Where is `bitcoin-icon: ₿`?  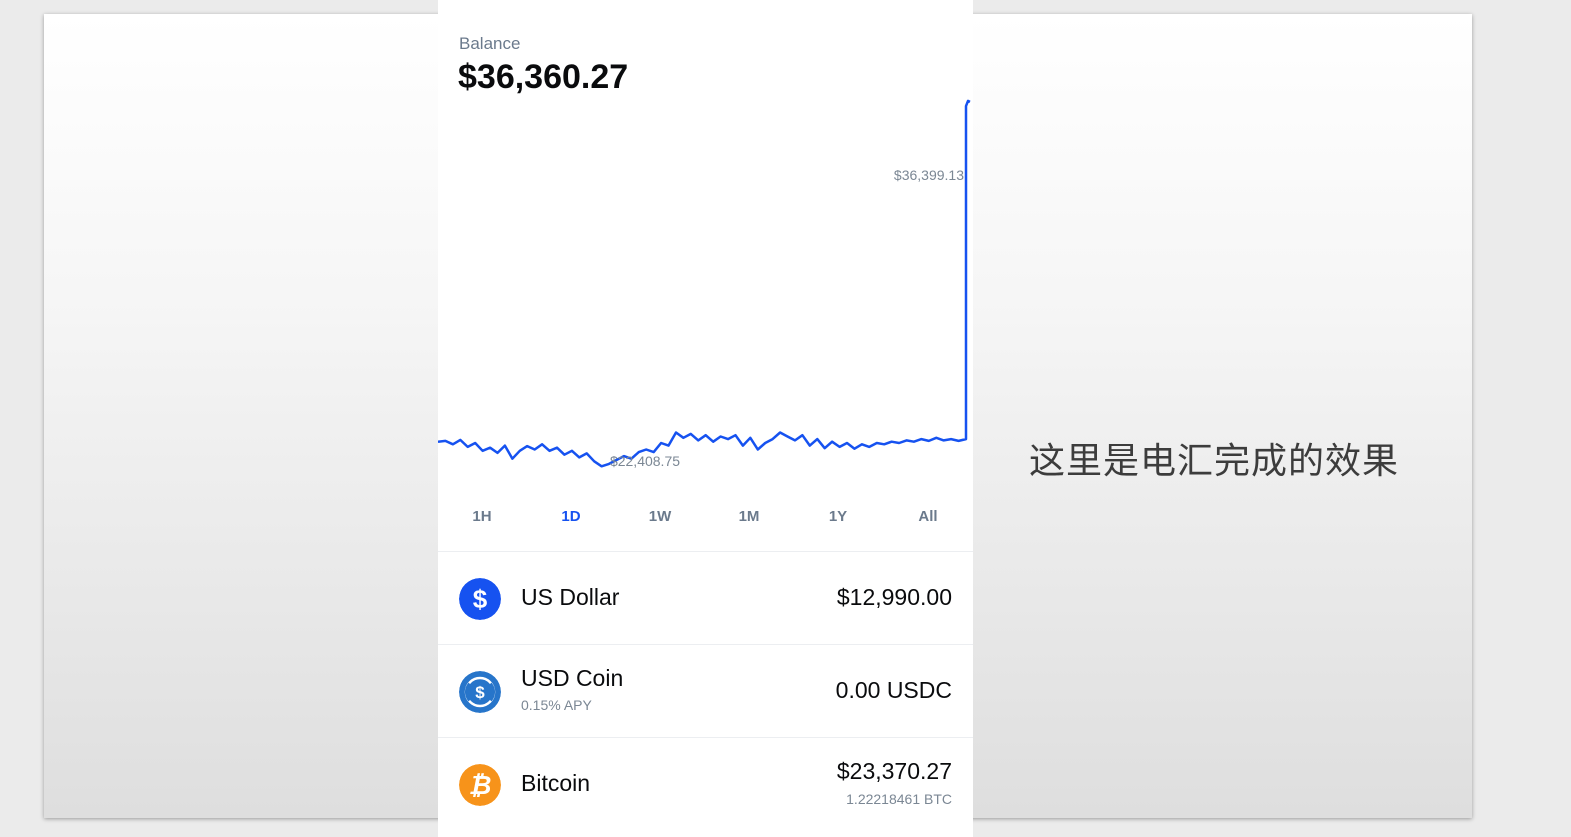 bitcoin-icon: ₿ is located at coordinates (480, 785).